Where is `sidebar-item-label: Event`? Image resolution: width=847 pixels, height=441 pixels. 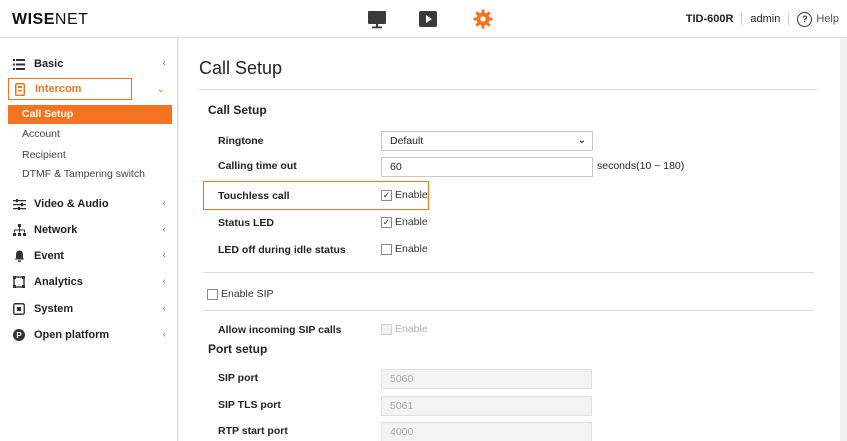
sidebar-item-label: Event is located at coordinates (49, 256).